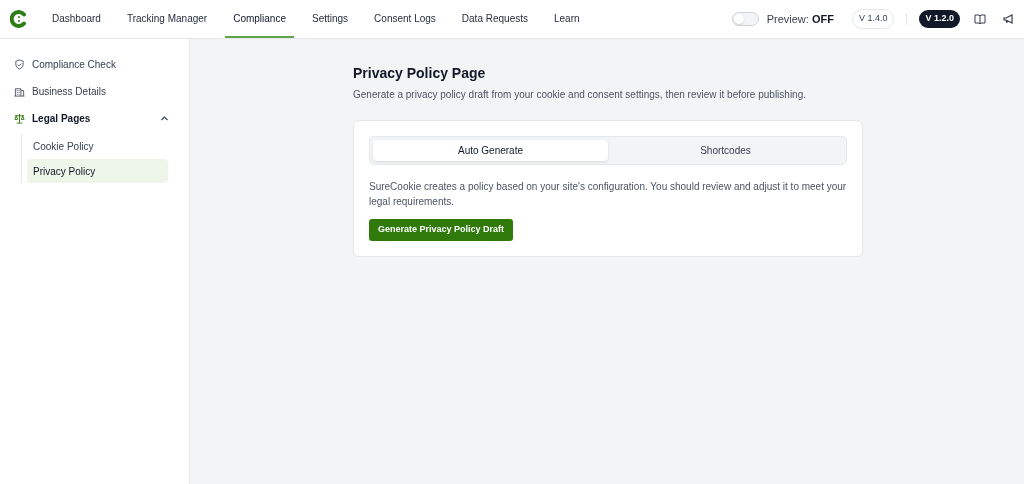 Image resolution: width=1024 pixels, height=484 pixels. Describe the element at coordinates (94, 64) in the screenshot. I see `sidebar-item: Compliance Check` at that location.